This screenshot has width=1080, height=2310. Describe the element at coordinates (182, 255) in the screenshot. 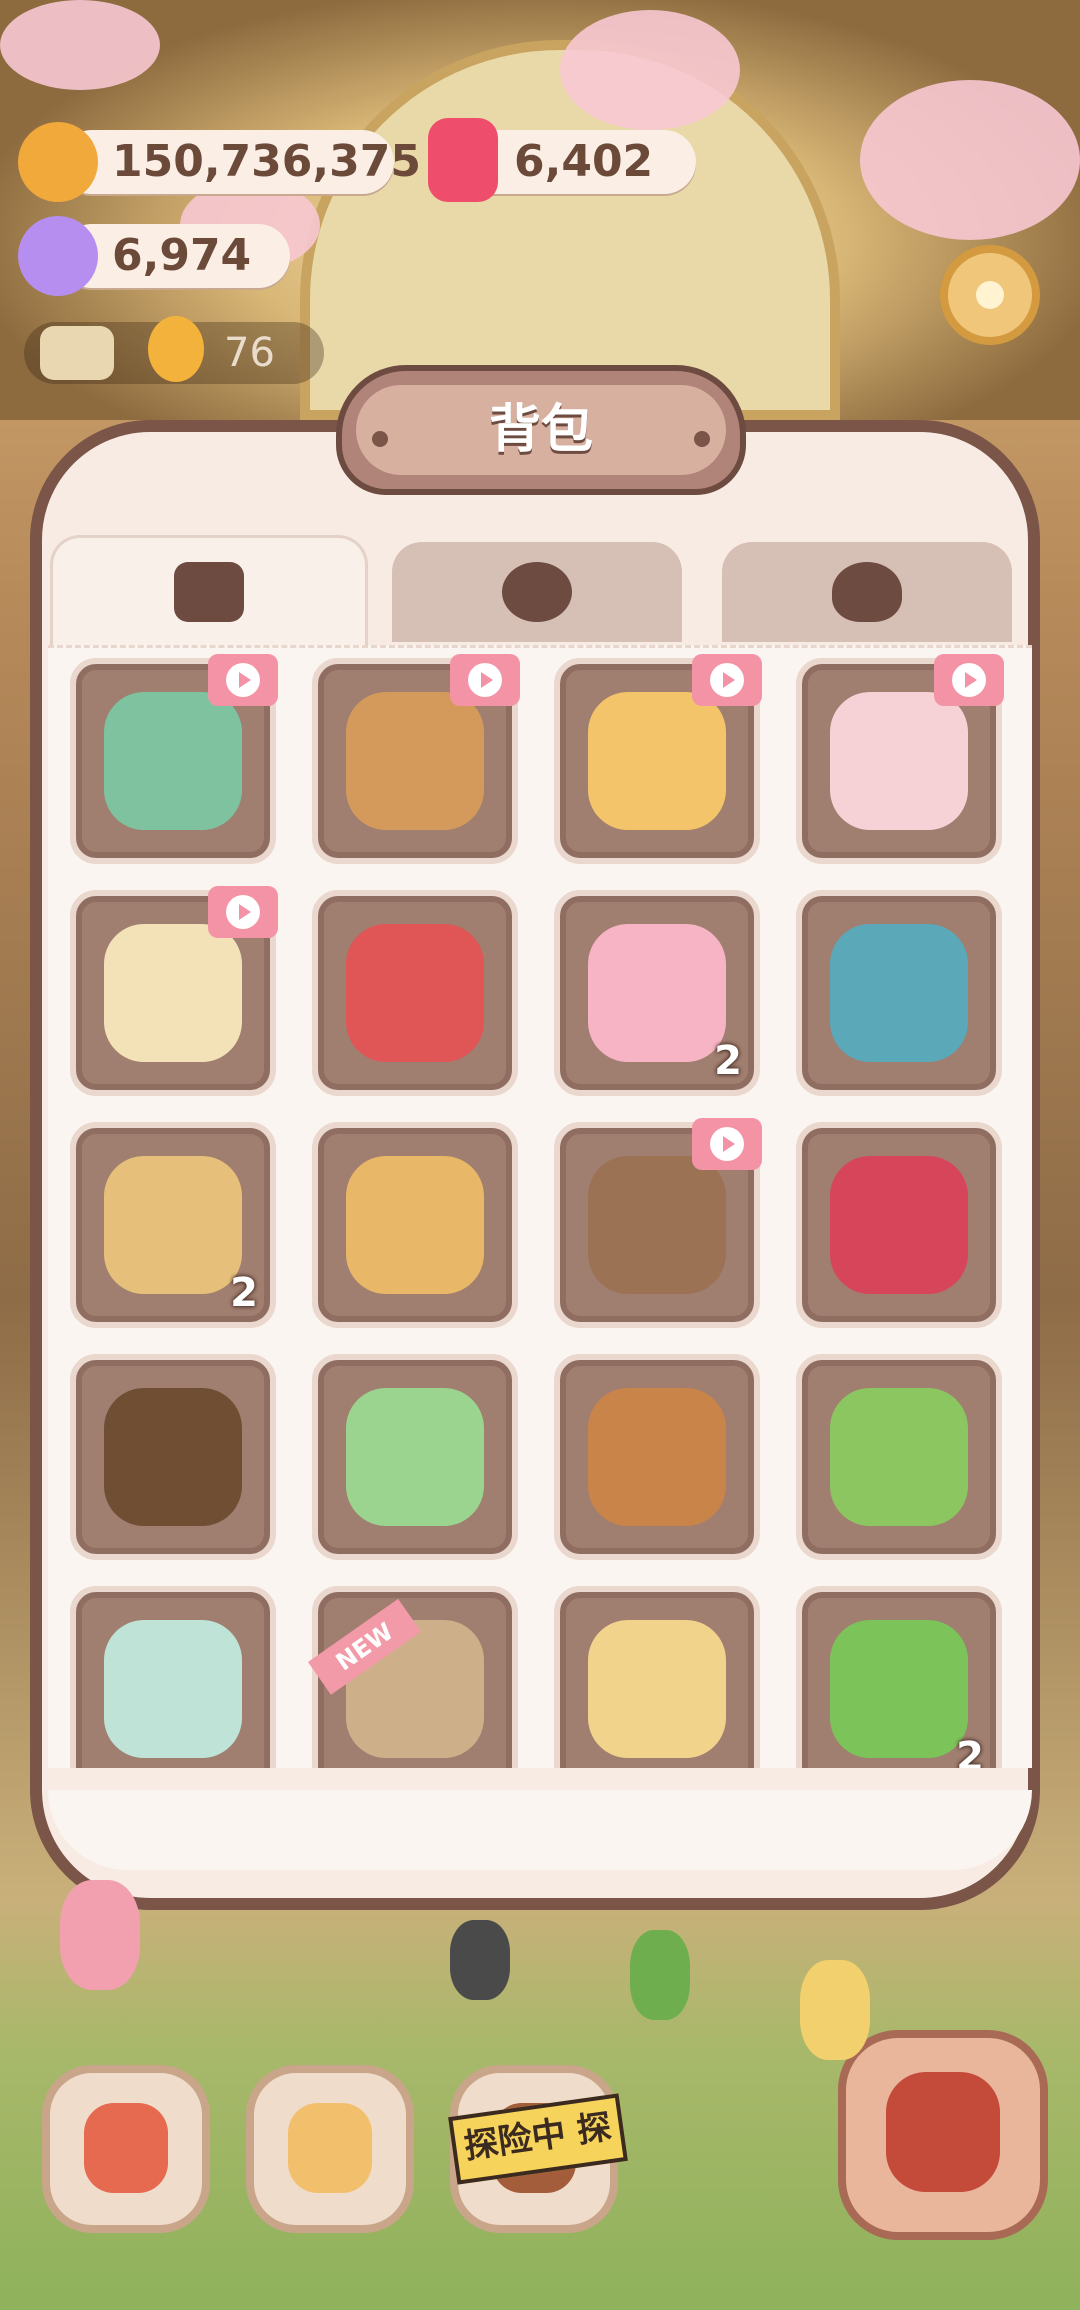

I see `gem-amount: 6,974` at that location.